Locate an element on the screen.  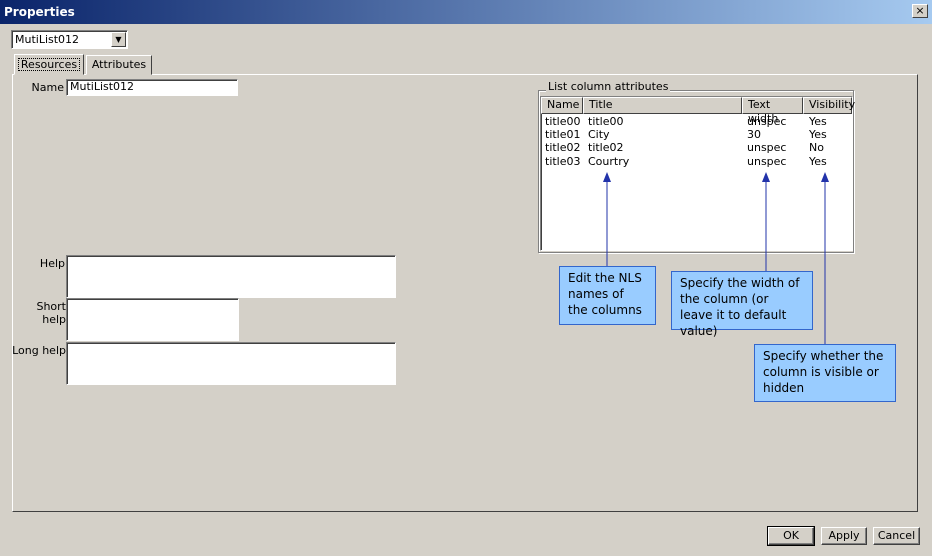
tab-resources-label: Resources is located at coordinates (49, 64).